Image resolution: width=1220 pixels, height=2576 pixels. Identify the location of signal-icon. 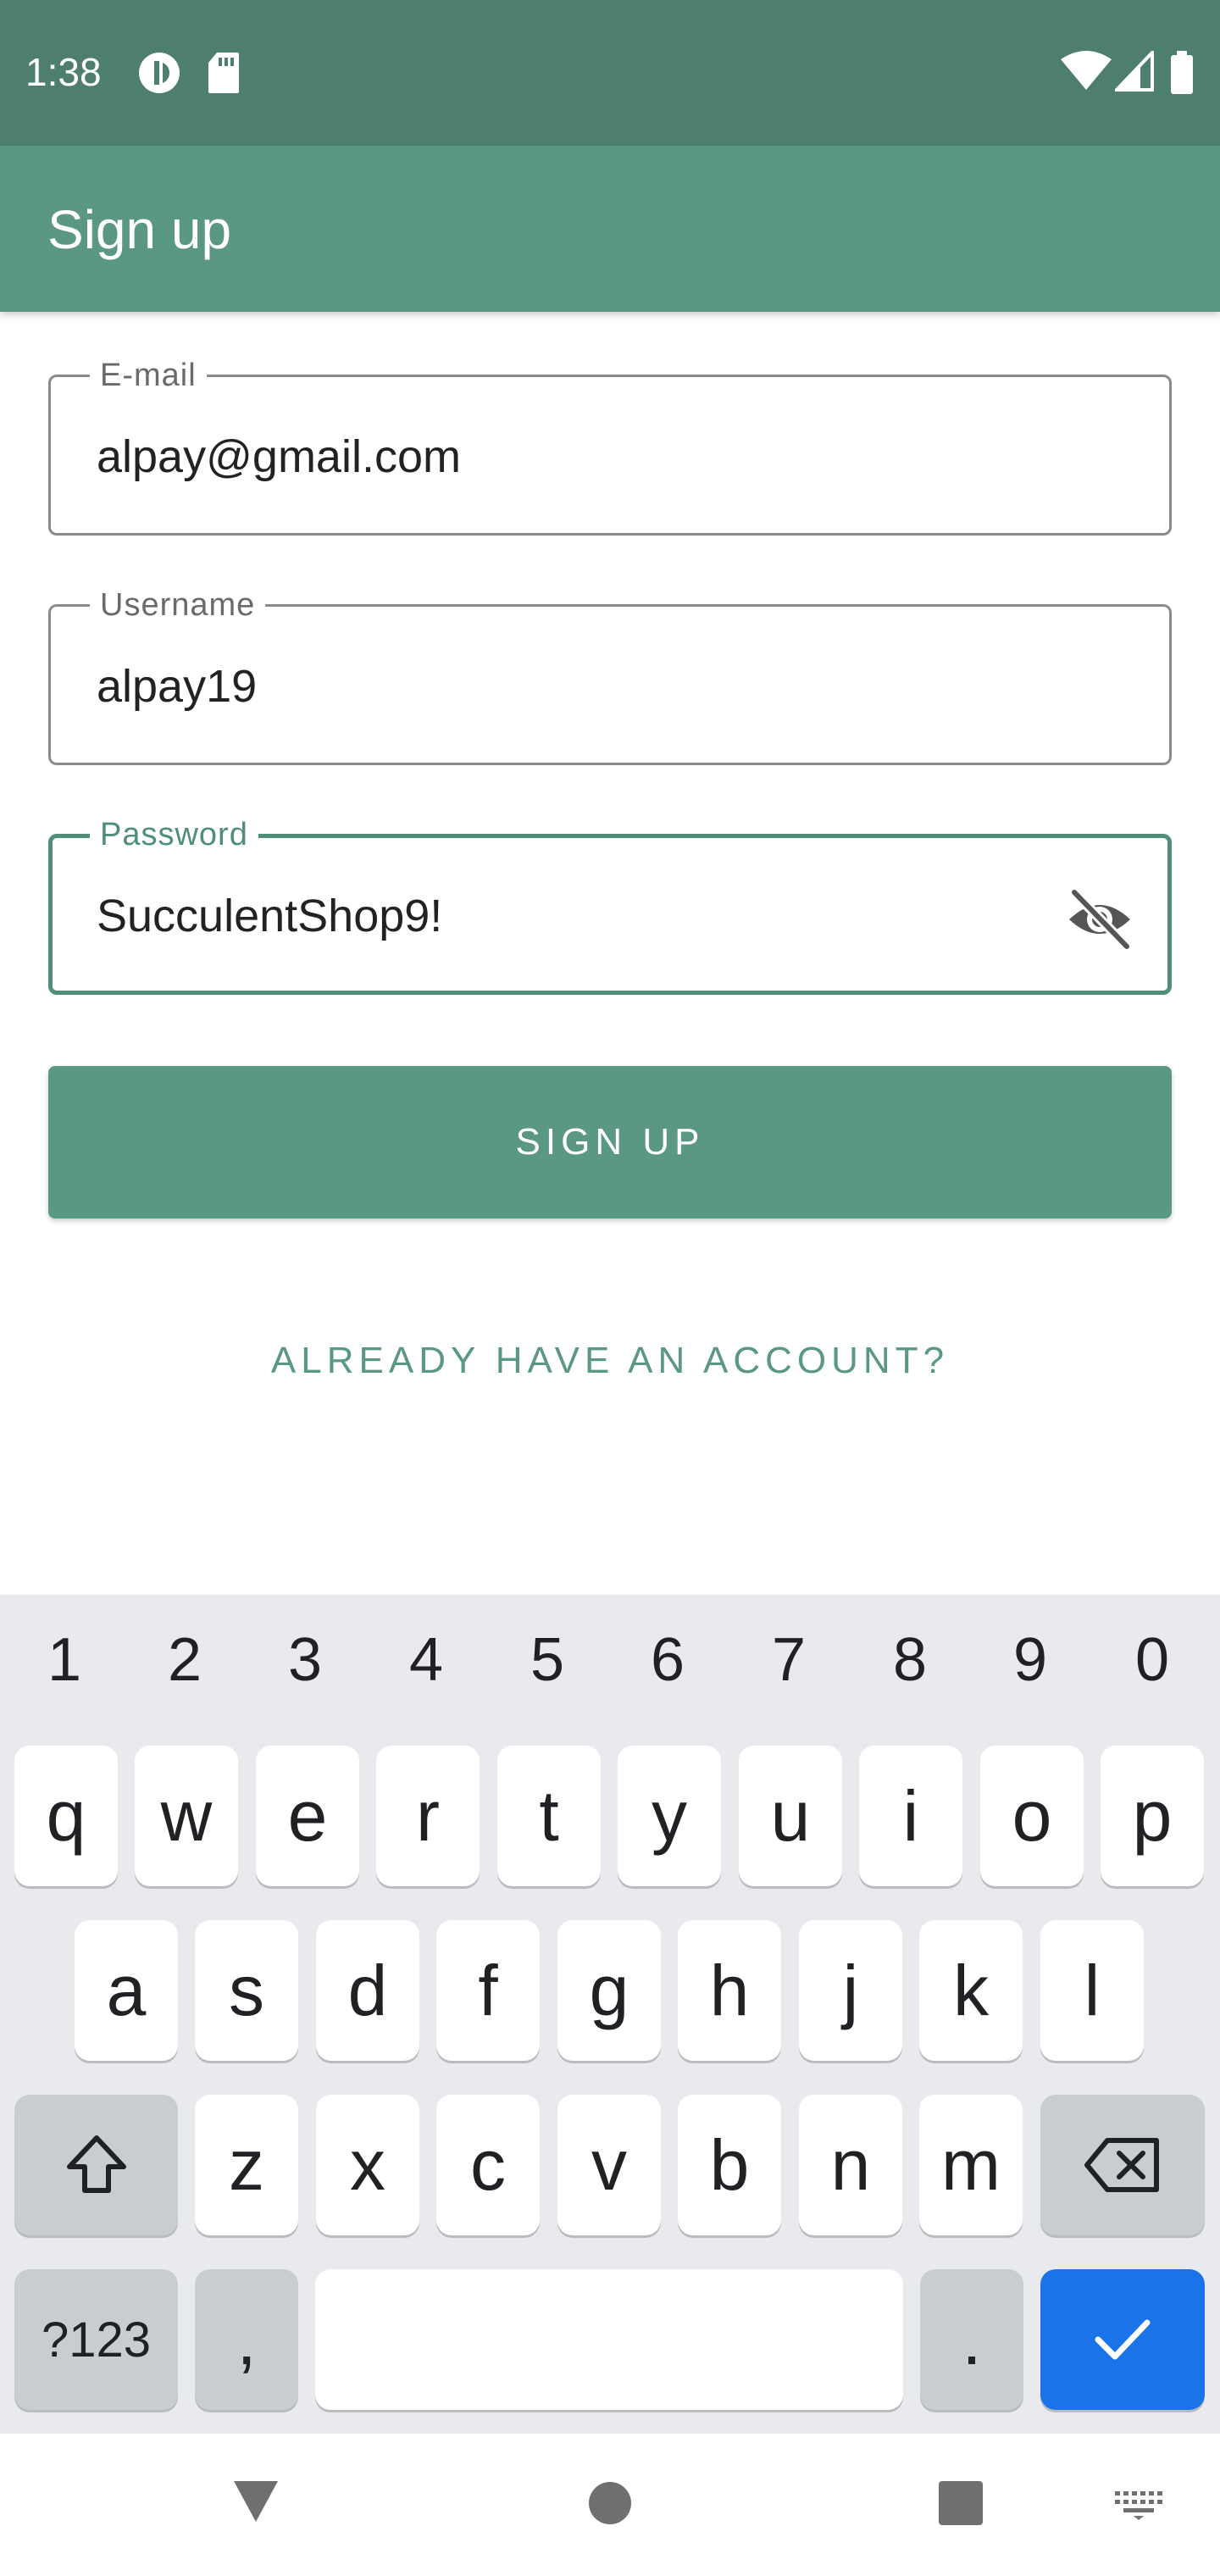
(1134, 71).